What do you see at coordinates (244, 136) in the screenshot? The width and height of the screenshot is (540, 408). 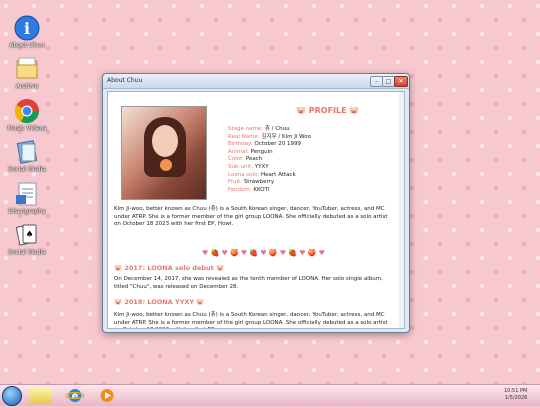 I see `profile-key: Real Name:` at bounding box center [244, 136].